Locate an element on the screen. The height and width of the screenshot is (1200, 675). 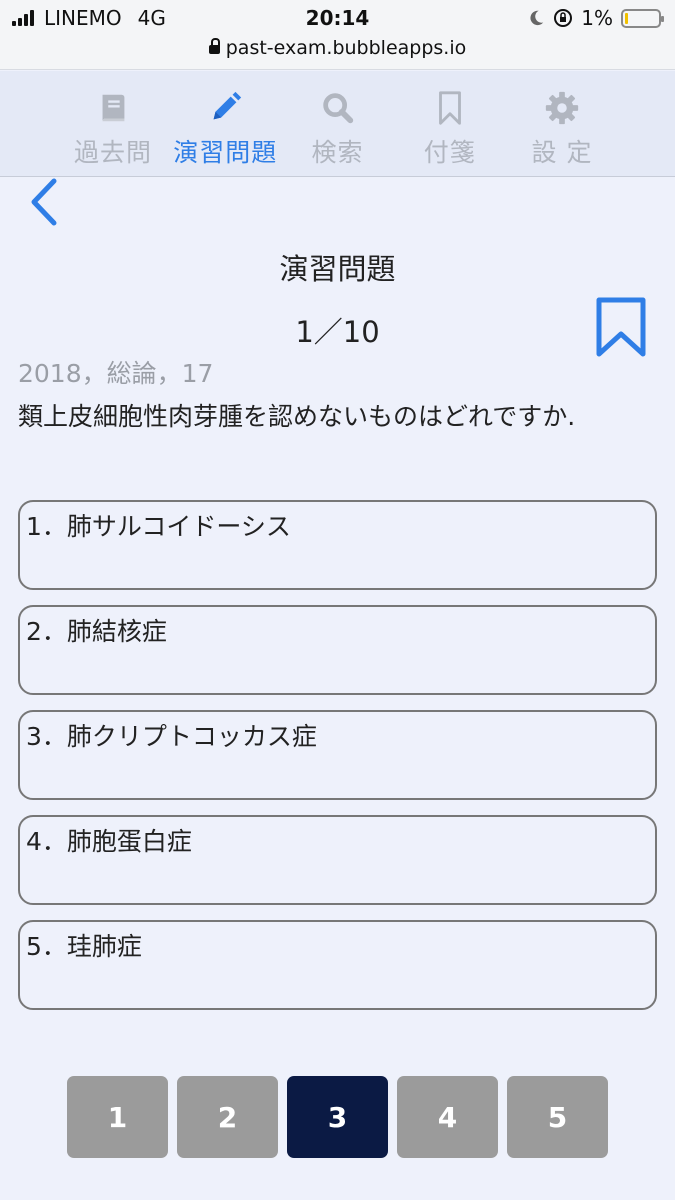
choice-label: 3．肺クリプトコッカス症 is located at coordinates (171, 736).